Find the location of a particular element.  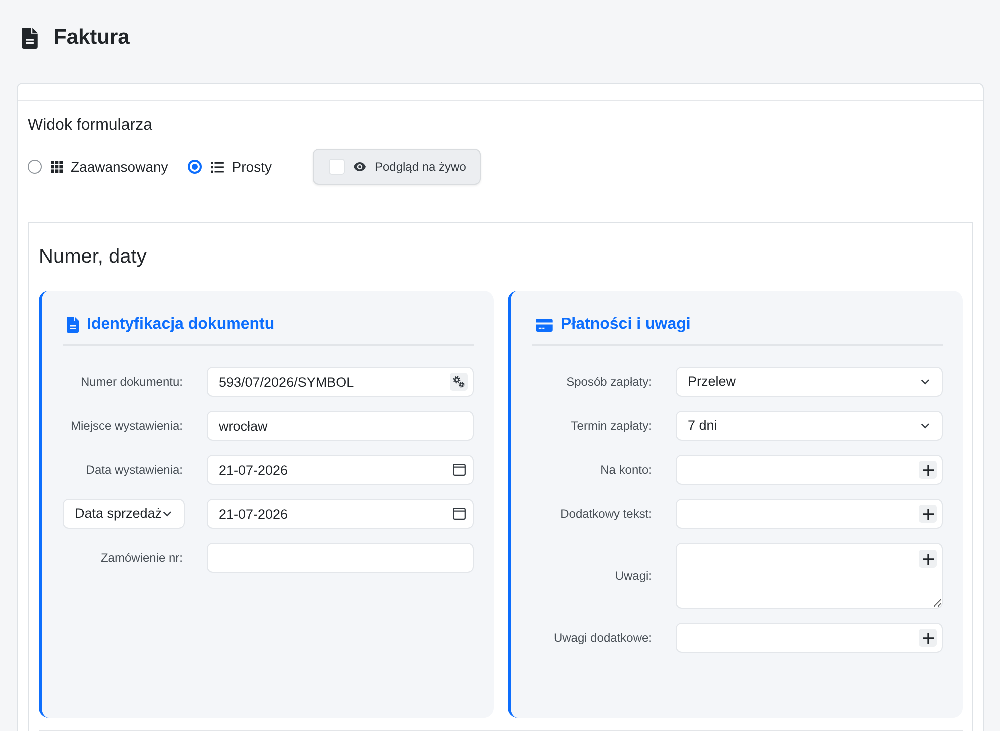

field-label: Na konto: is located at coordinates (626, 470).